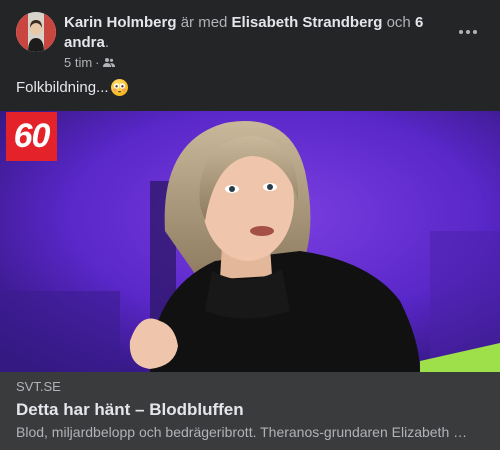 The height and width of the screenshot is (450, 500). I want to click on link-domain: SVT.SE, so click(38, 386).